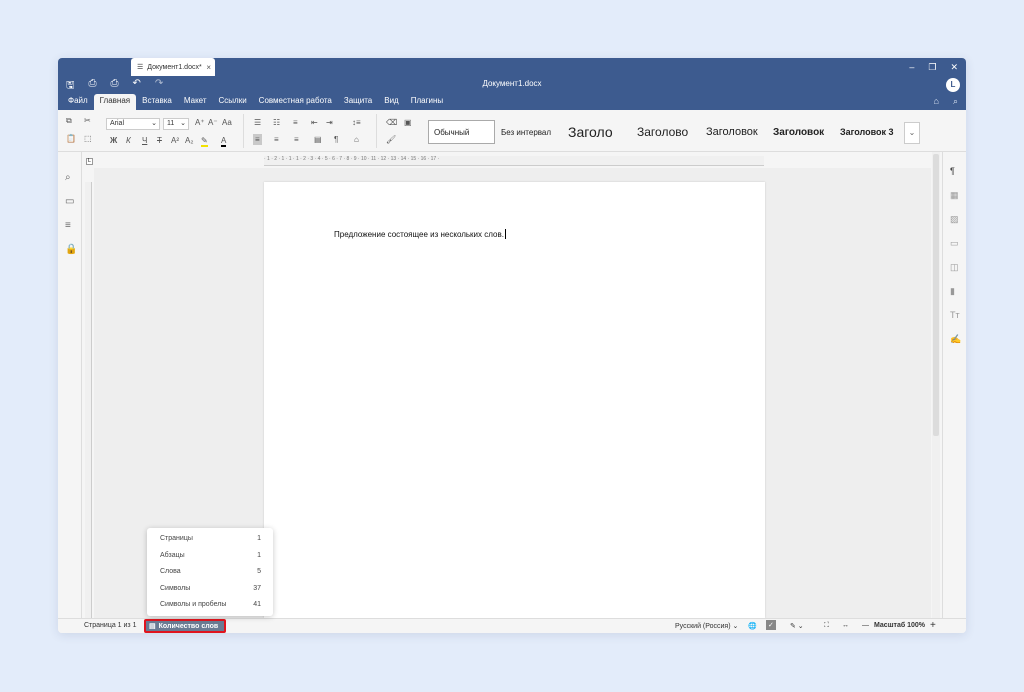 The image size is (1024, 692). What do you see at coordinates (408, 122) in the screenshot?
I see `color-scheme-icon: ▣` at bounding box center [408, 122].